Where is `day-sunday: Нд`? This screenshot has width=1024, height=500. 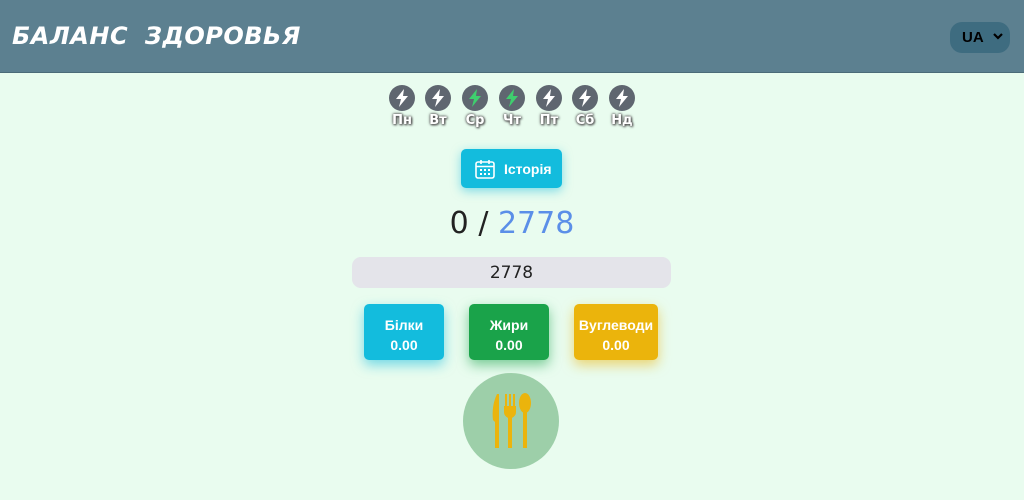
day-sunday: Нд is located at coordinates (622, 109).